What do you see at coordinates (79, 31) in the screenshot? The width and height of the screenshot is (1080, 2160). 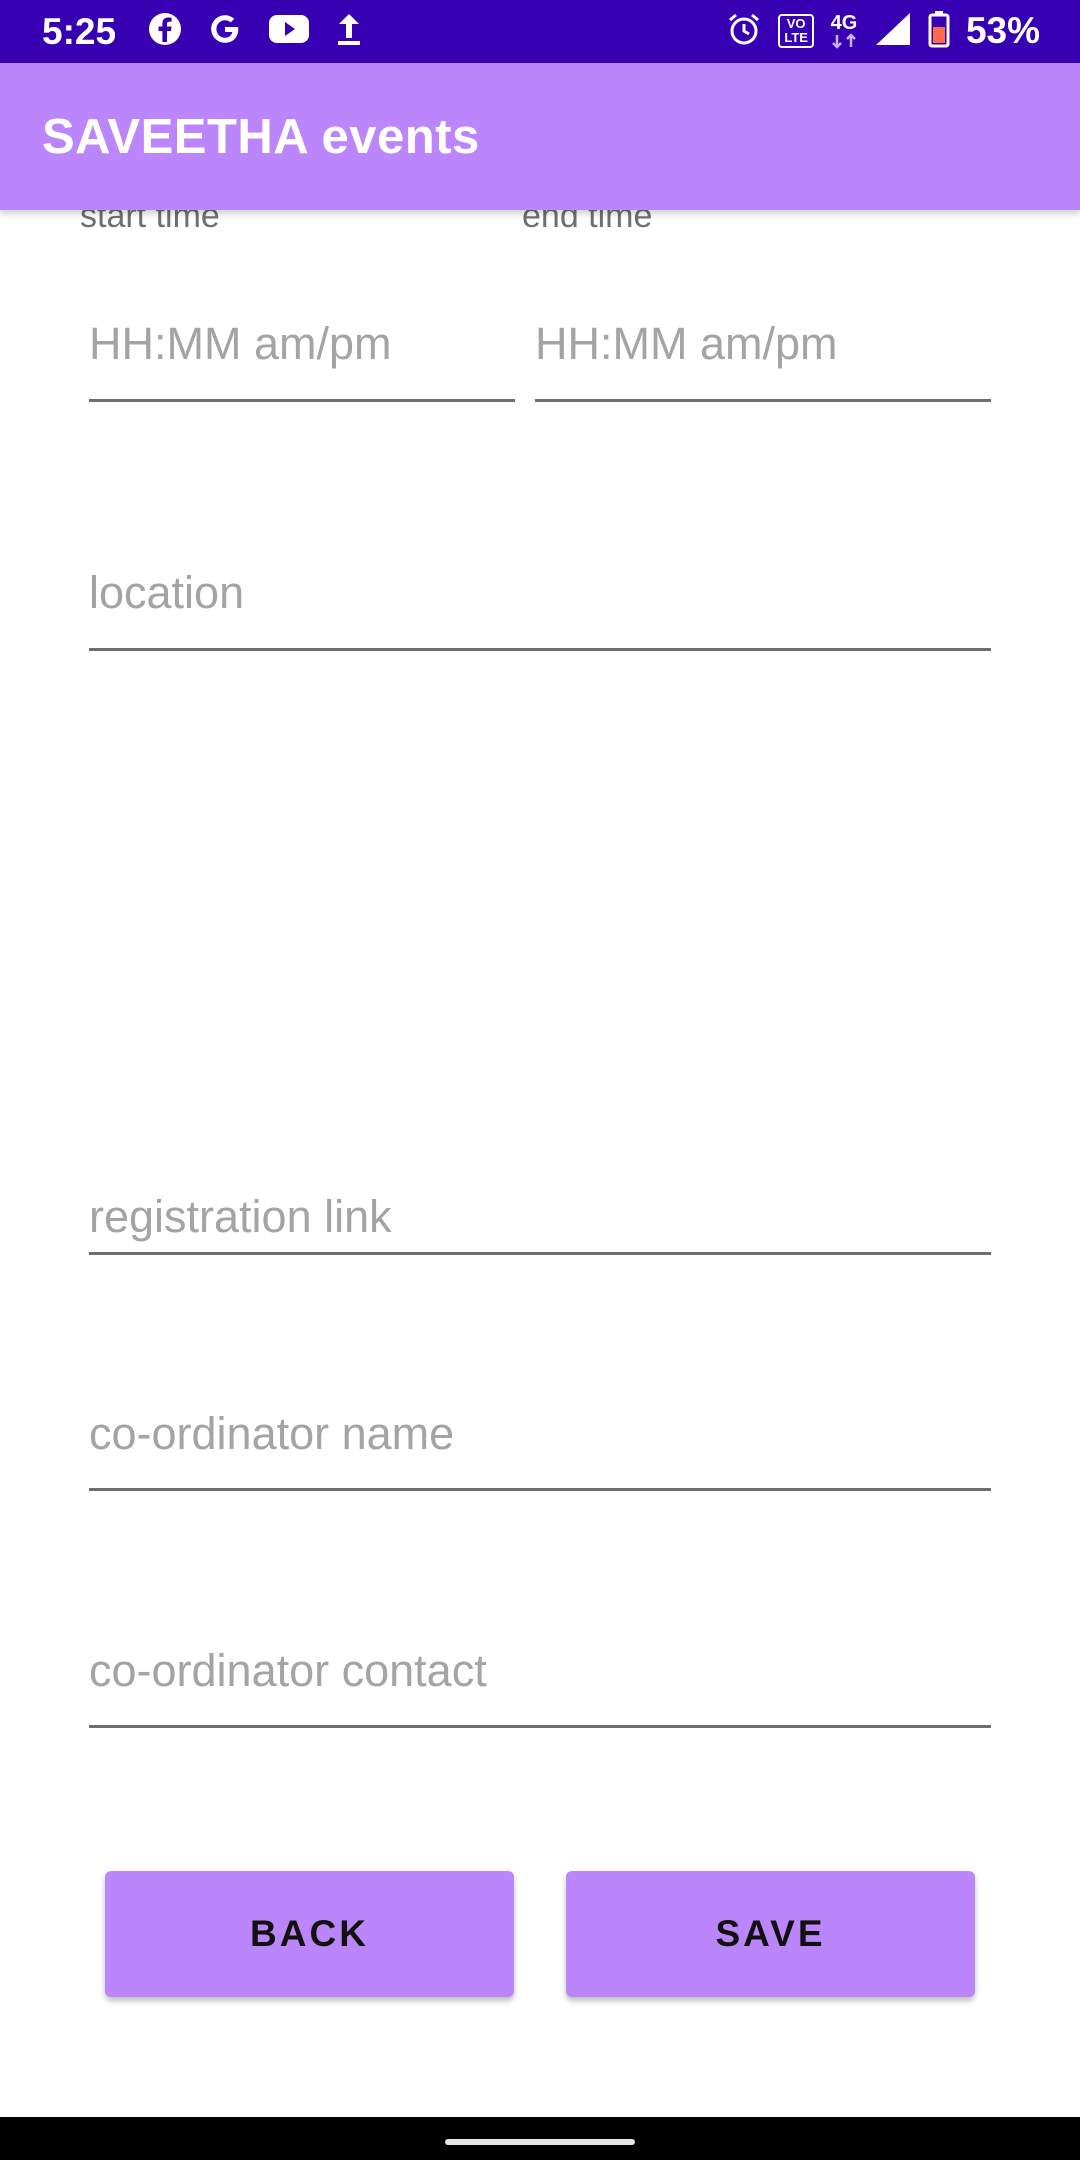 I see `status-time: 5:25` at bounding box center [79, 31].